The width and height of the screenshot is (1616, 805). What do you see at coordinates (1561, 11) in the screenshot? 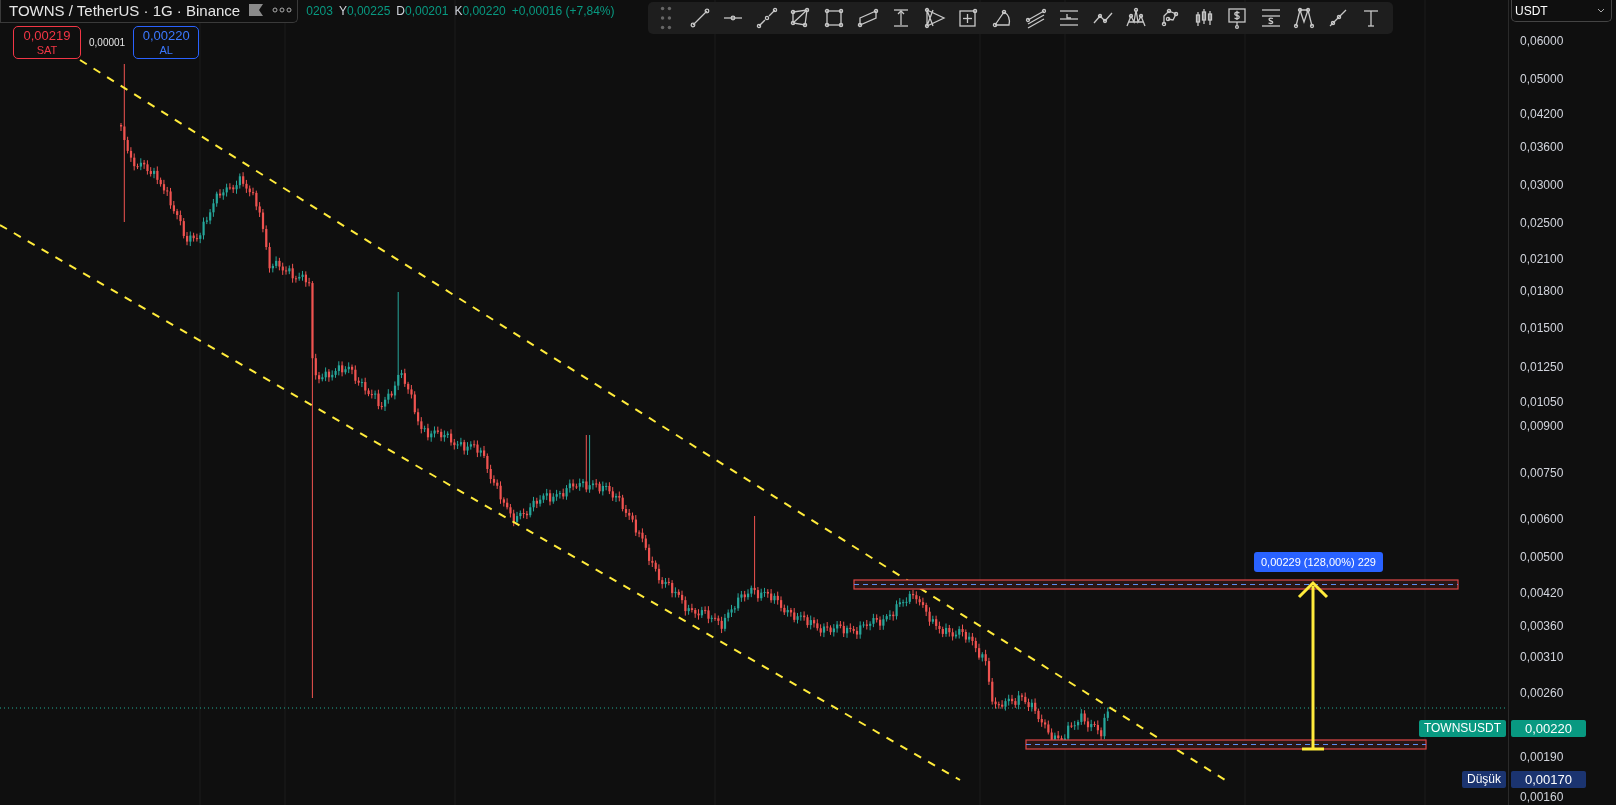
I see `currency-select: USDT` at bounding box center [1561, 11].